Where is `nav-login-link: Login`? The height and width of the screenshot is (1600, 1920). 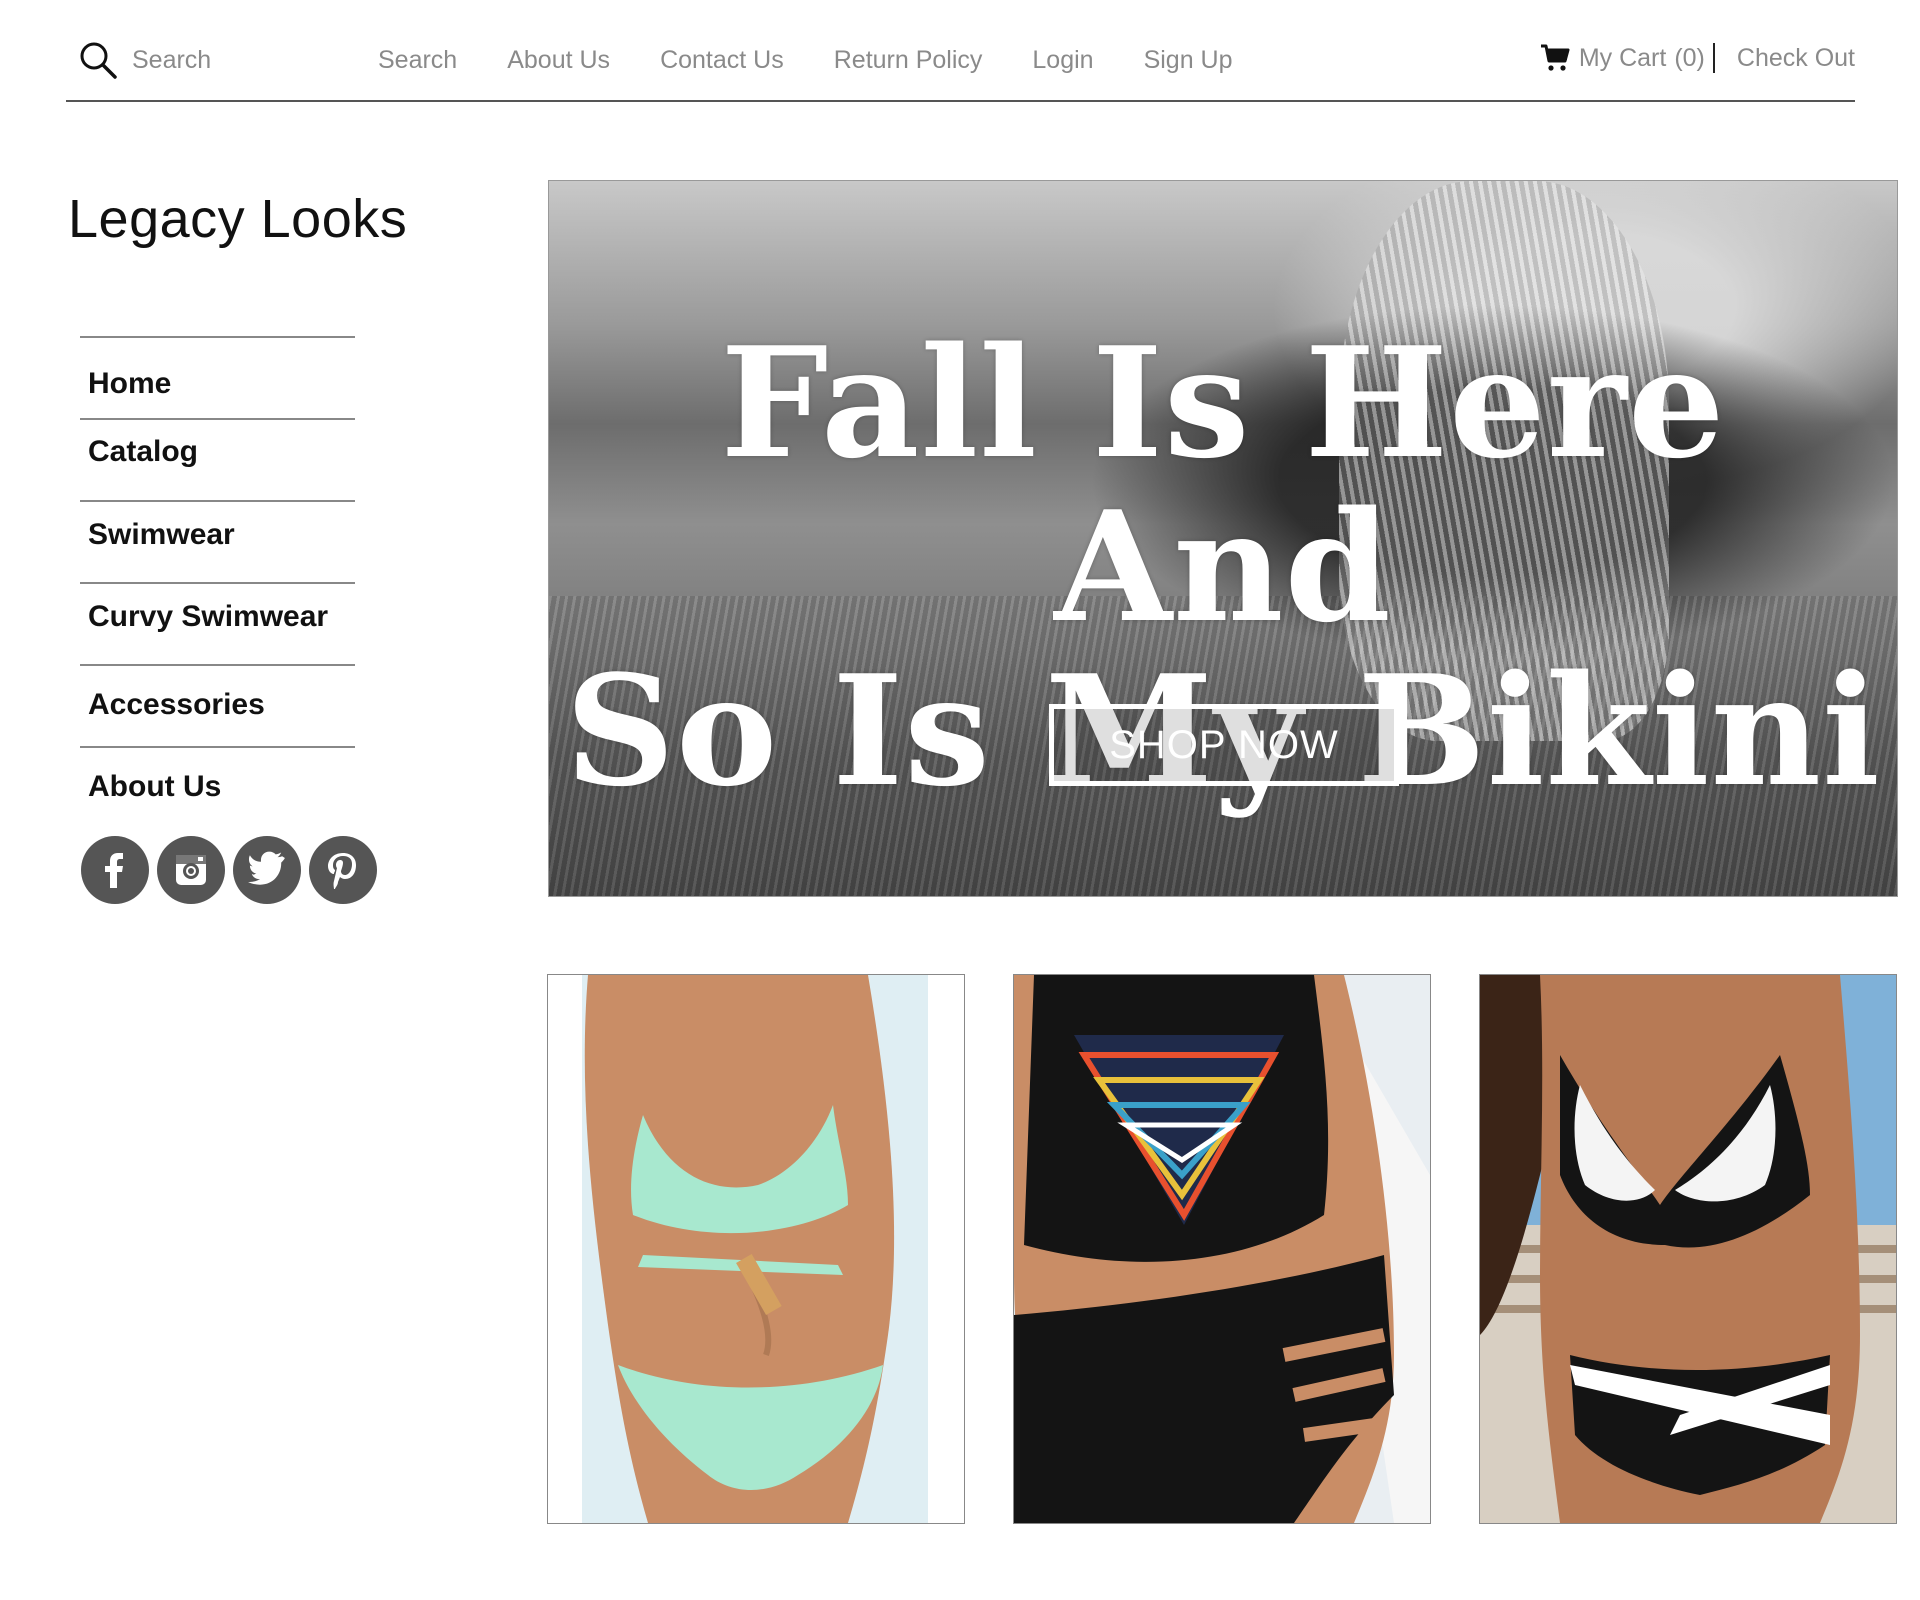 nav-login-link: Login is located at coordinates (1062, 60).